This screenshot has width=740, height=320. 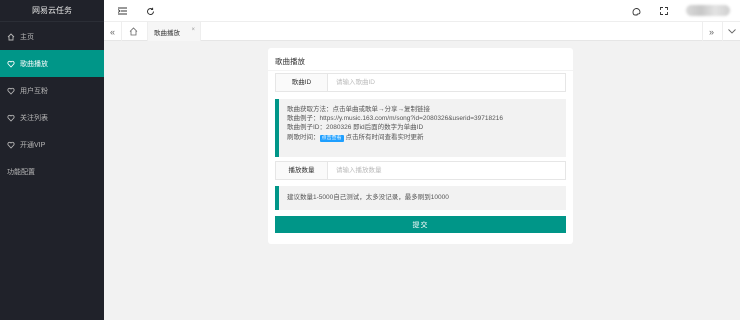 What do you see at coordinates (636, 11) in the screenshot?
I see `theme-icon` at bounding box center [636, 11].